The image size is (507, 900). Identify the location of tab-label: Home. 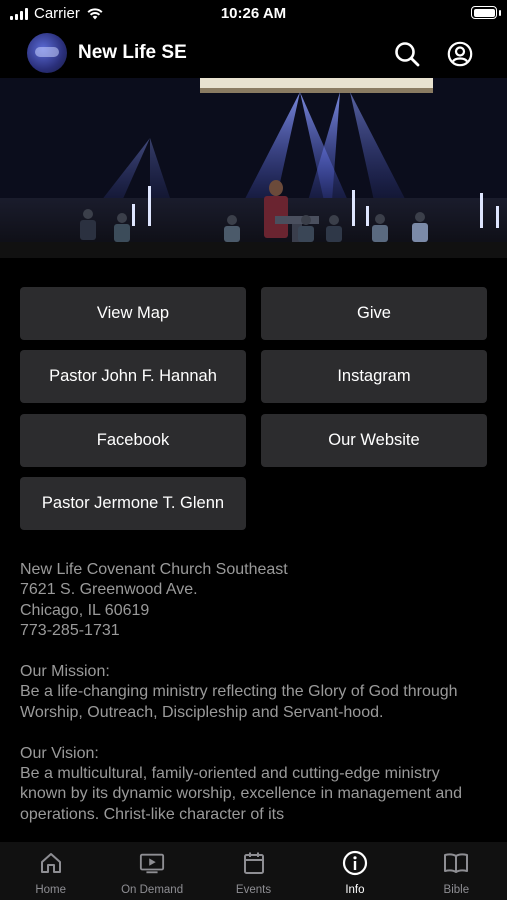
(51, 890).